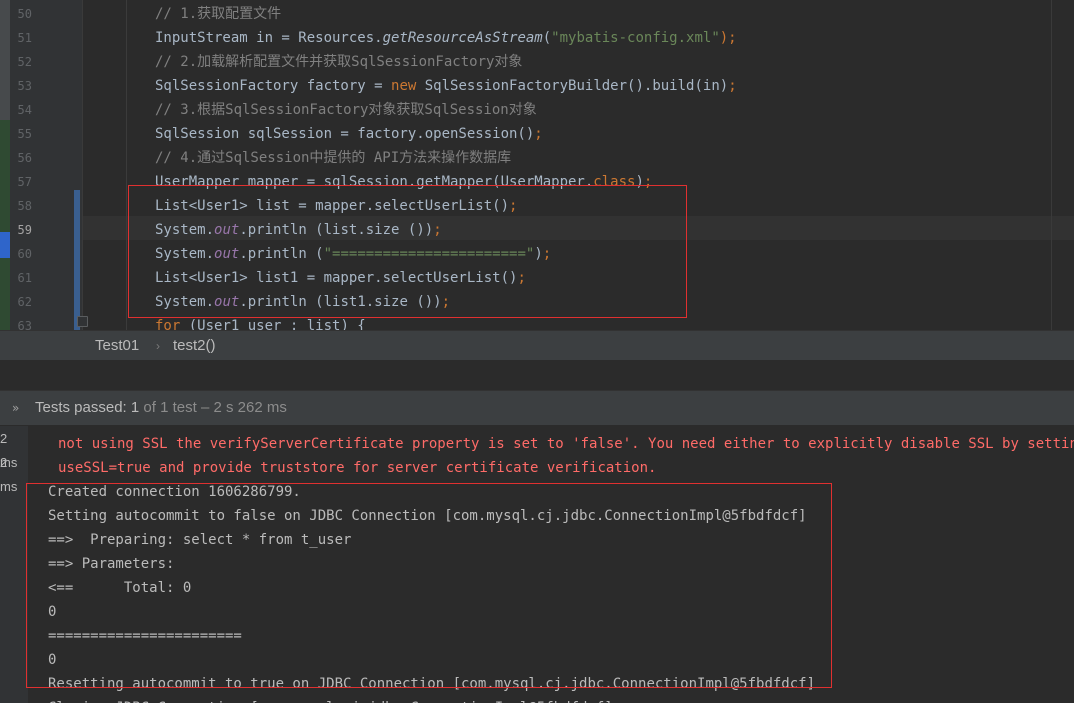  I want to click on code-token: InputStream in = Resources., so click(269, 38).